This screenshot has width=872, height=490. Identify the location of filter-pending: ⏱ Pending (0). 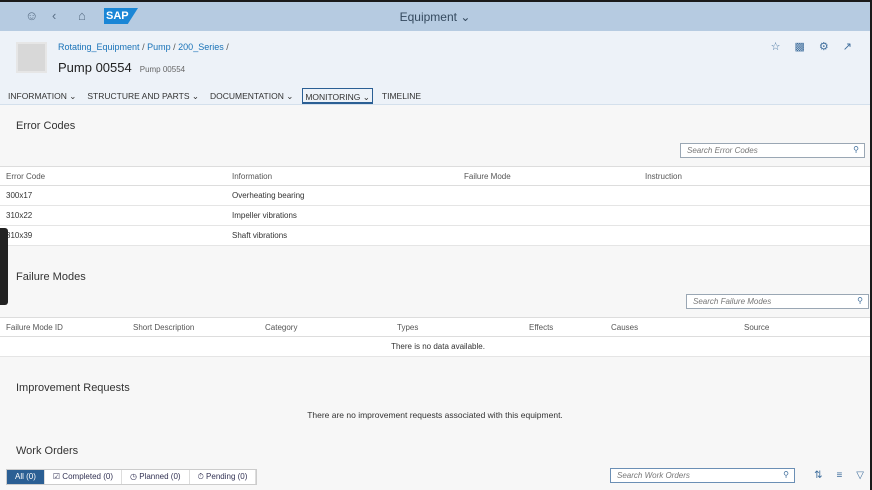
(223, 477).